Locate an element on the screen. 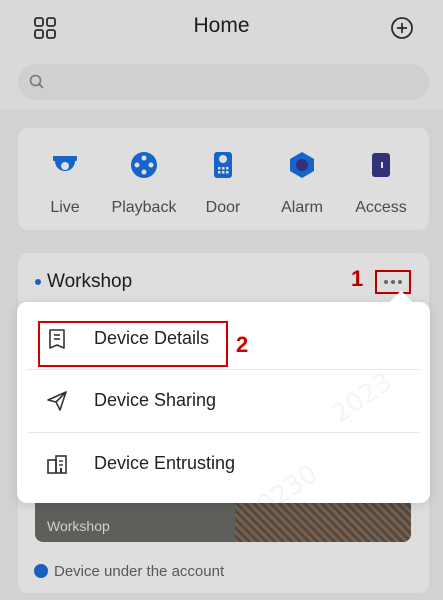  step-marker-2: 2 is located at coordinates (242, 344).